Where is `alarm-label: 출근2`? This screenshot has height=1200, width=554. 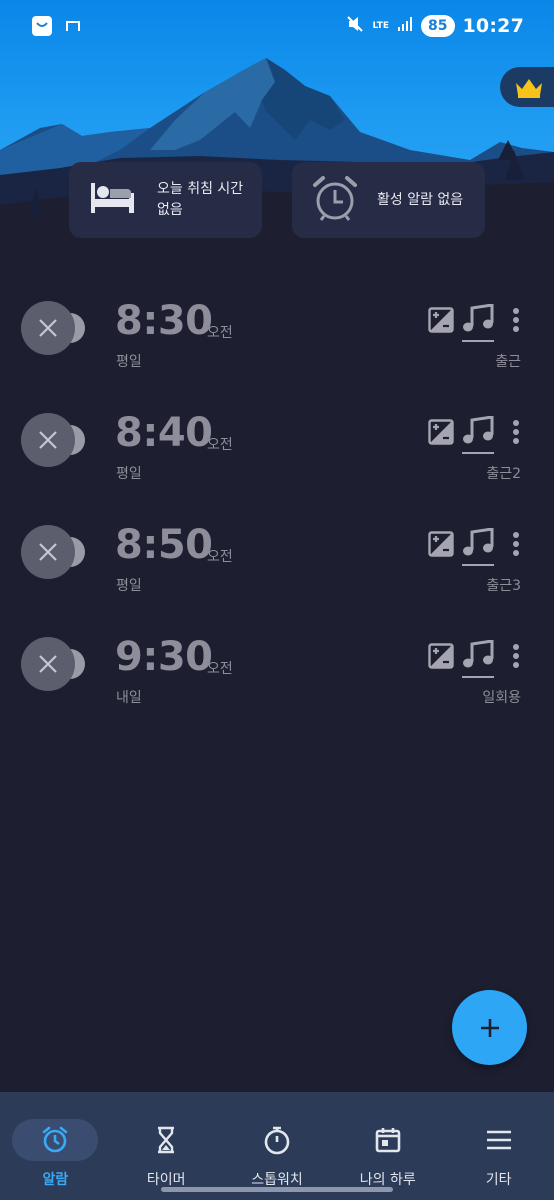
alarm-label: 출근2 is located at coordinates (503, 474).